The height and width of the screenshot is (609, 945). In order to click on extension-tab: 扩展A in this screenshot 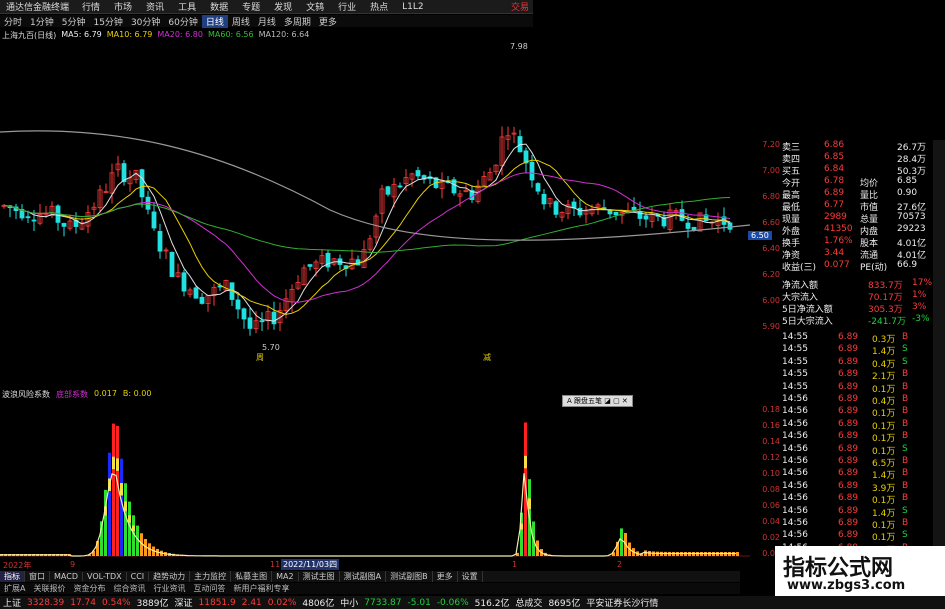, I will do `click(14, 588)`.